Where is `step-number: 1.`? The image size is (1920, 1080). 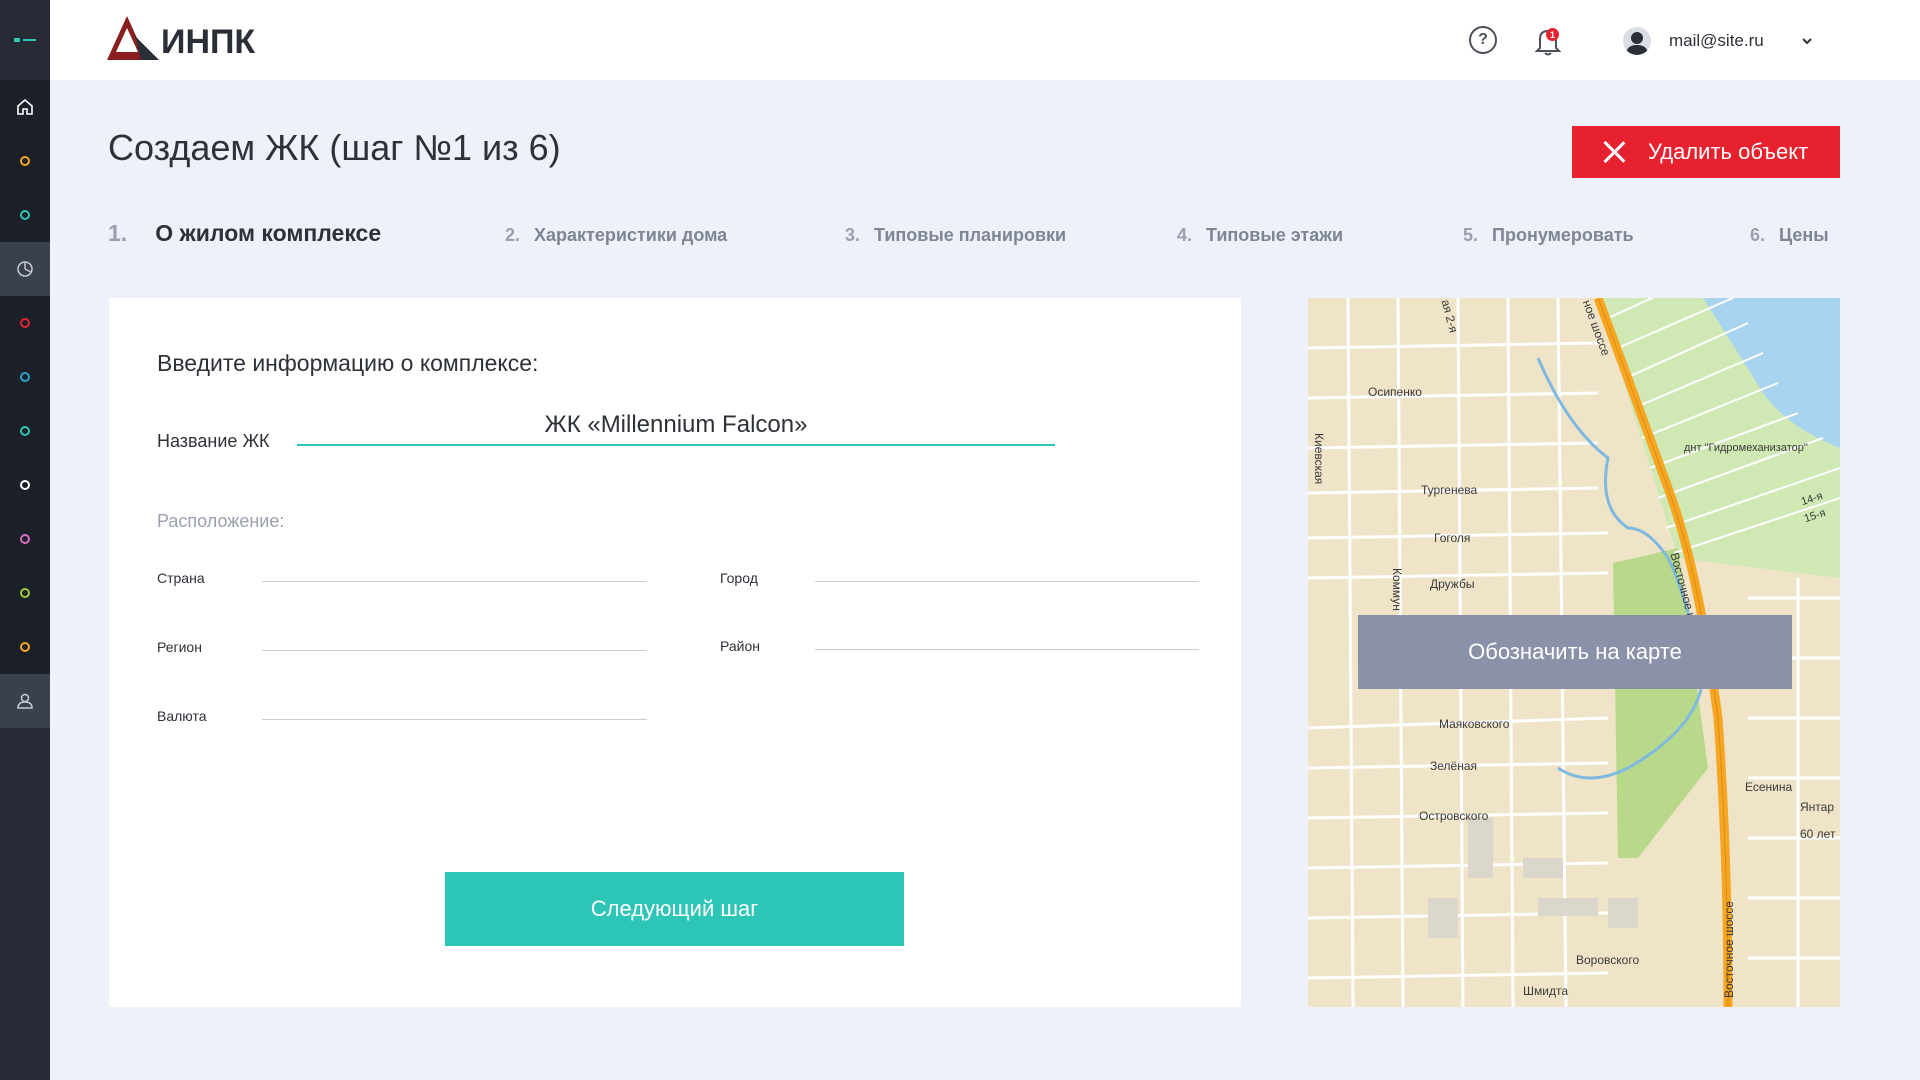 step-number: 1. is located at coordinates (118, 233).